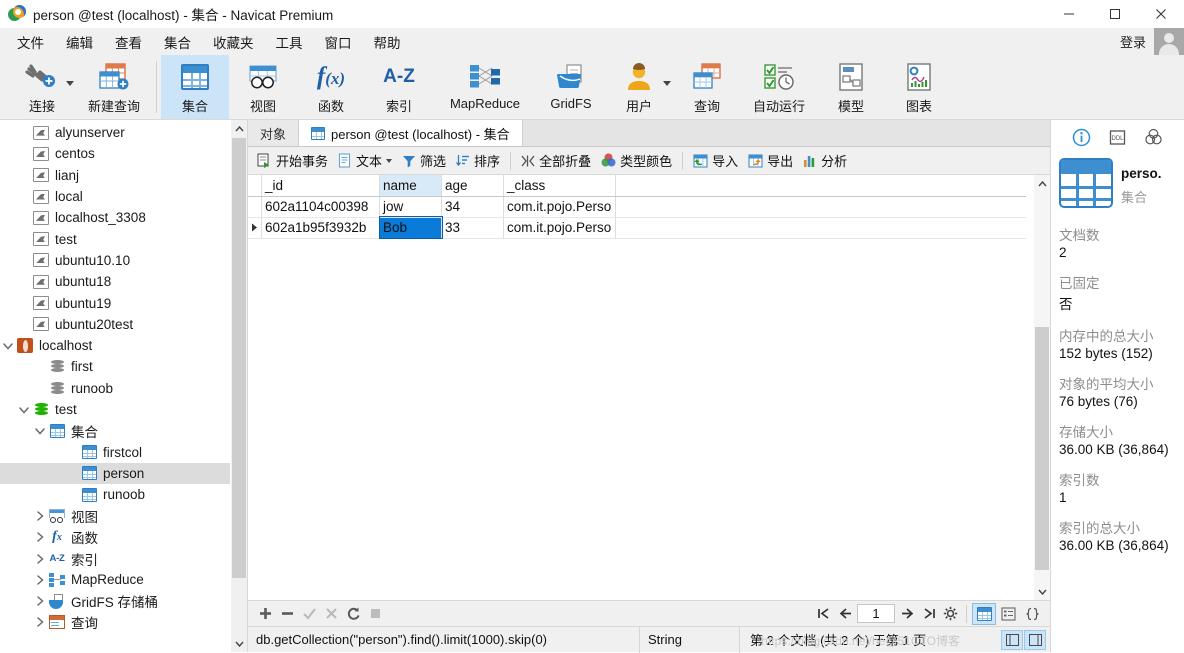  Describe the element at coordinates (320, 186) in the screenshot. I see `grid-column-header: _id` at that location.